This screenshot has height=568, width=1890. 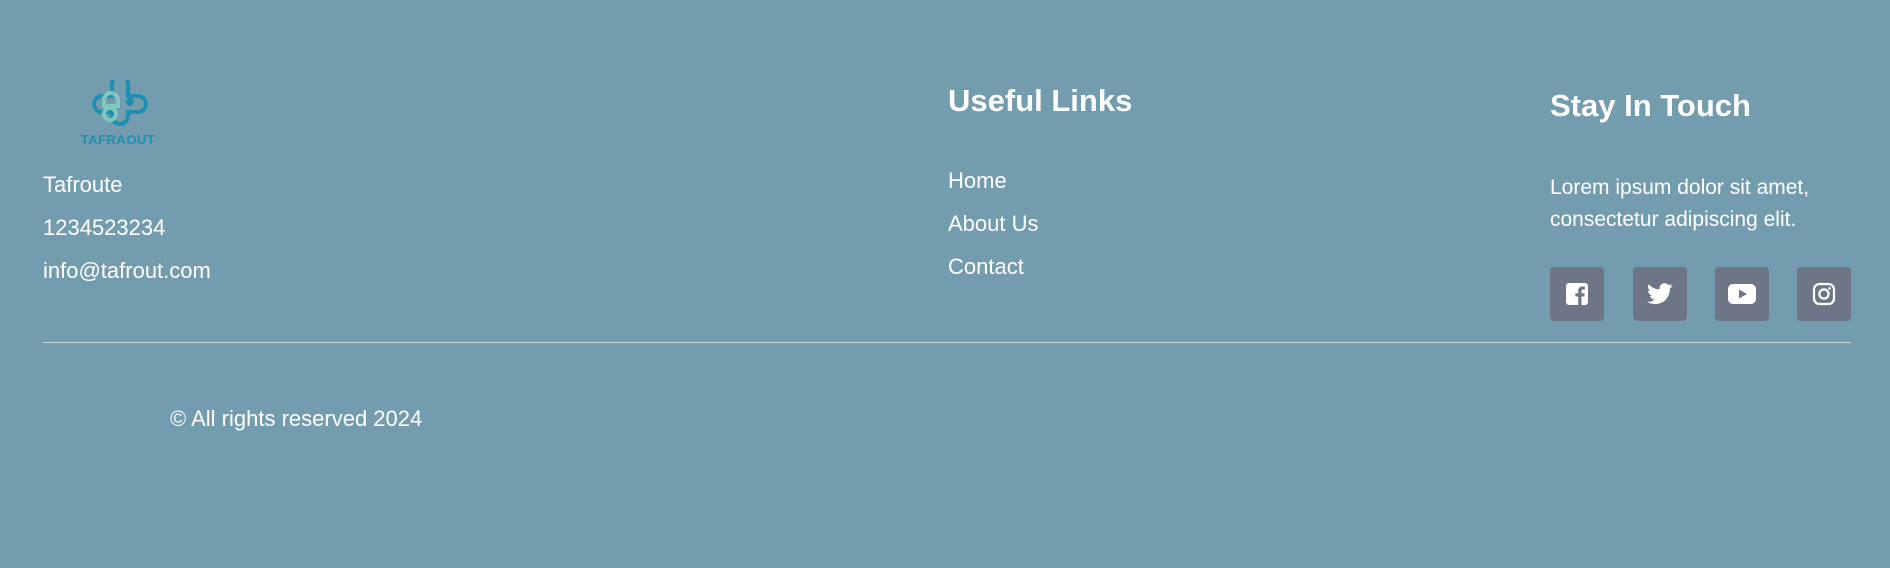 What do you see at coordinates (1650, 105) in the screenshot?
I see `stay-in-touch-title: Stay In Touch` at bounding box center [1650, 105].